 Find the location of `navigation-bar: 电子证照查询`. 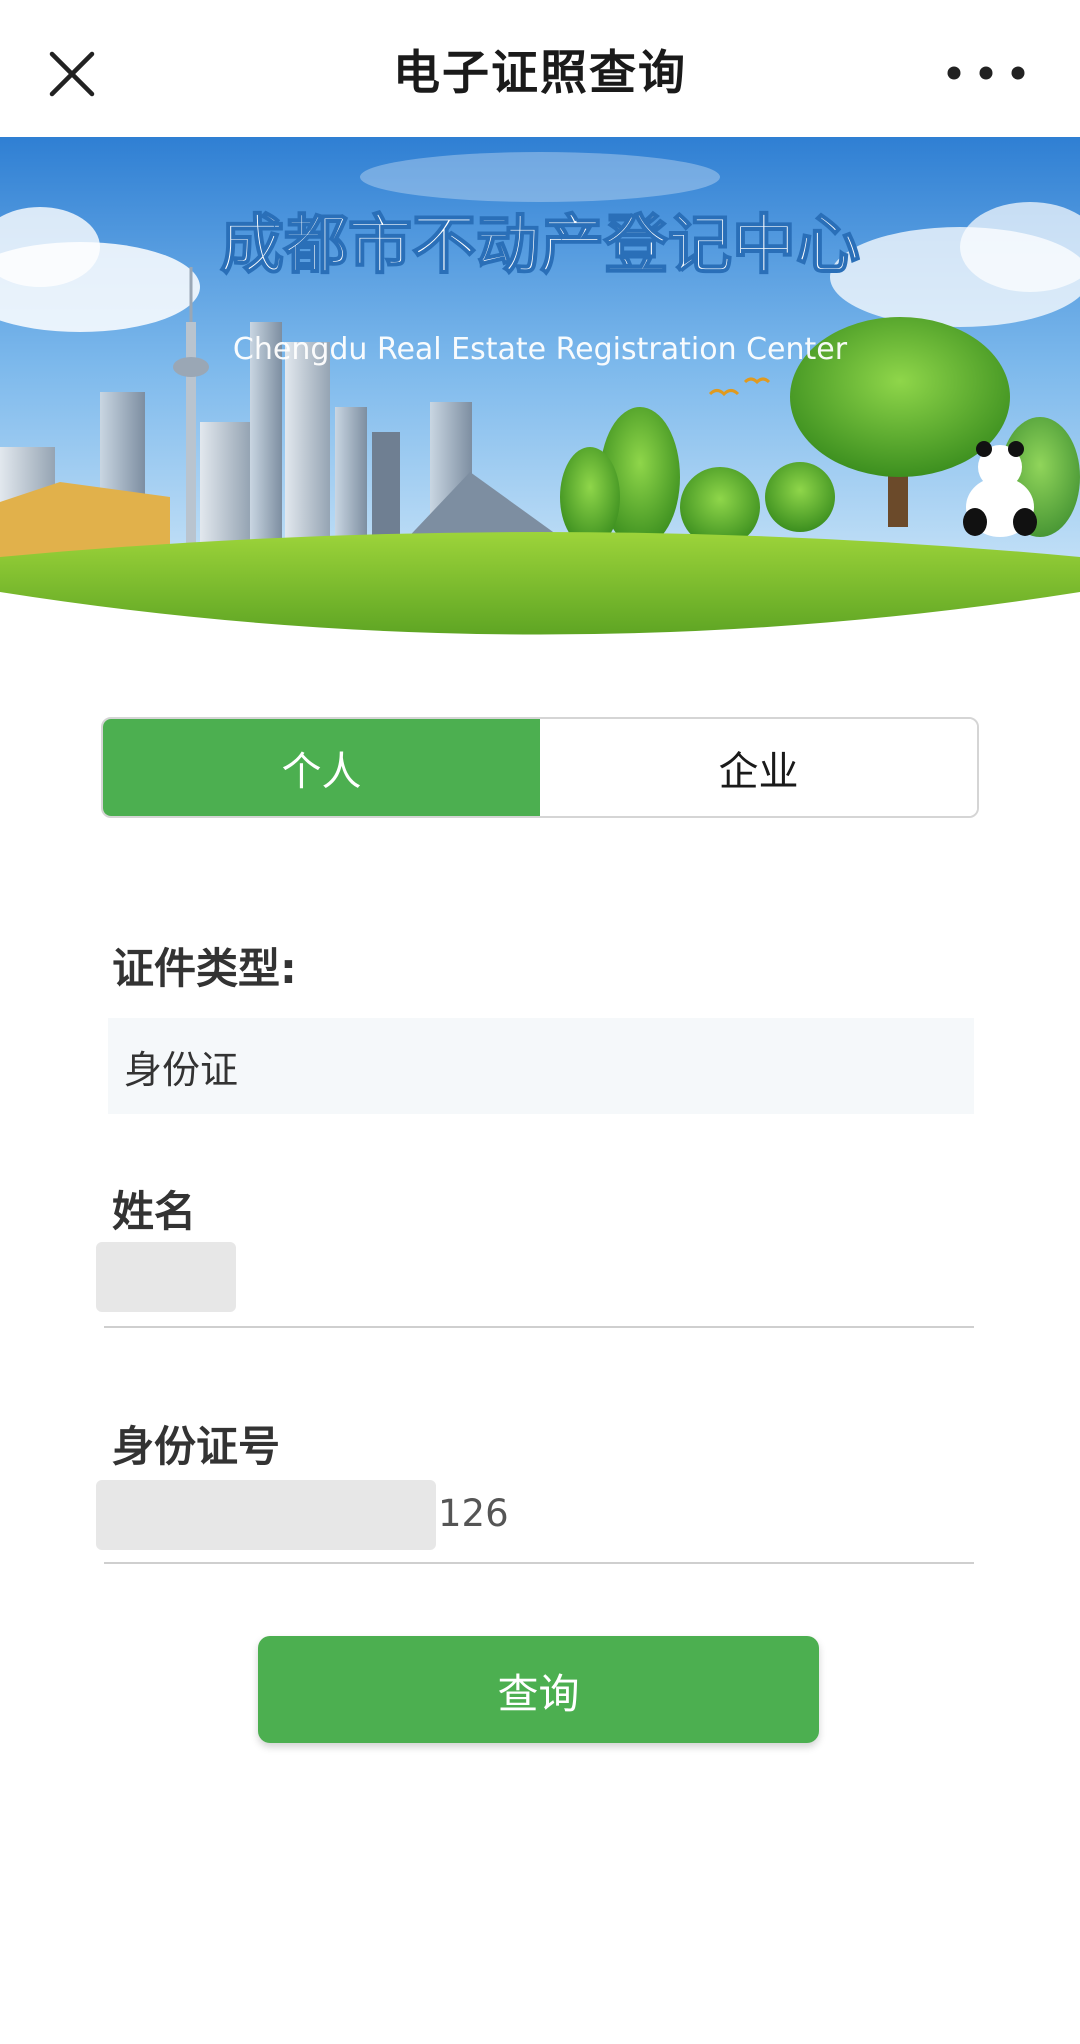

navigation-bar: 电子证照查询 is located at coordinates (540, 68).